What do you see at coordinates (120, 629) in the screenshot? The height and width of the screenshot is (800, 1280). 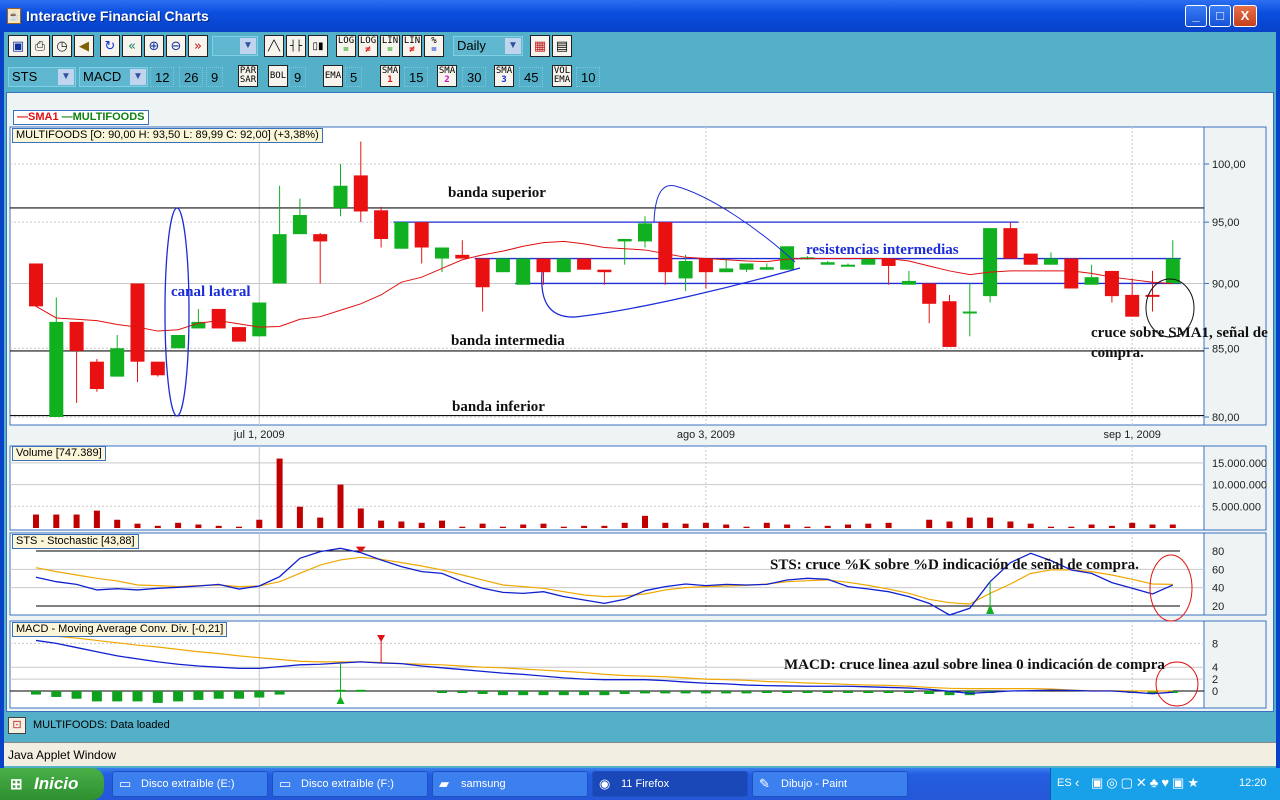 I see `macd-info-box: MACD - Moving Average Conv. Div. [-0,21]` at bounding box center [120, 629].